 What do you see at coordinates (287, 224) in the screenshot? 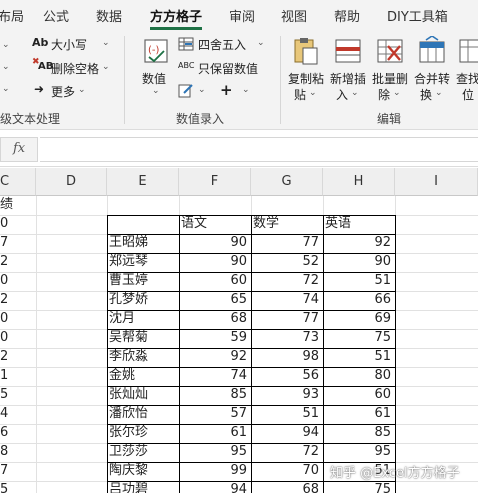
I see `table-header-math: 数学` at bounding box center [287, 224].